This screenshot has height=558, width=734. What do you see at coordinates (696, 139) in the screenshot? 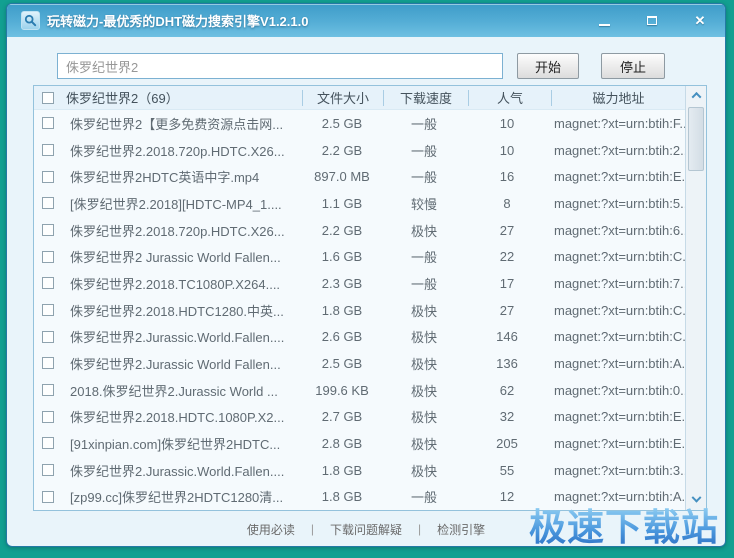
I see `scrollbar-thumb` at bounding box center [696, 139].